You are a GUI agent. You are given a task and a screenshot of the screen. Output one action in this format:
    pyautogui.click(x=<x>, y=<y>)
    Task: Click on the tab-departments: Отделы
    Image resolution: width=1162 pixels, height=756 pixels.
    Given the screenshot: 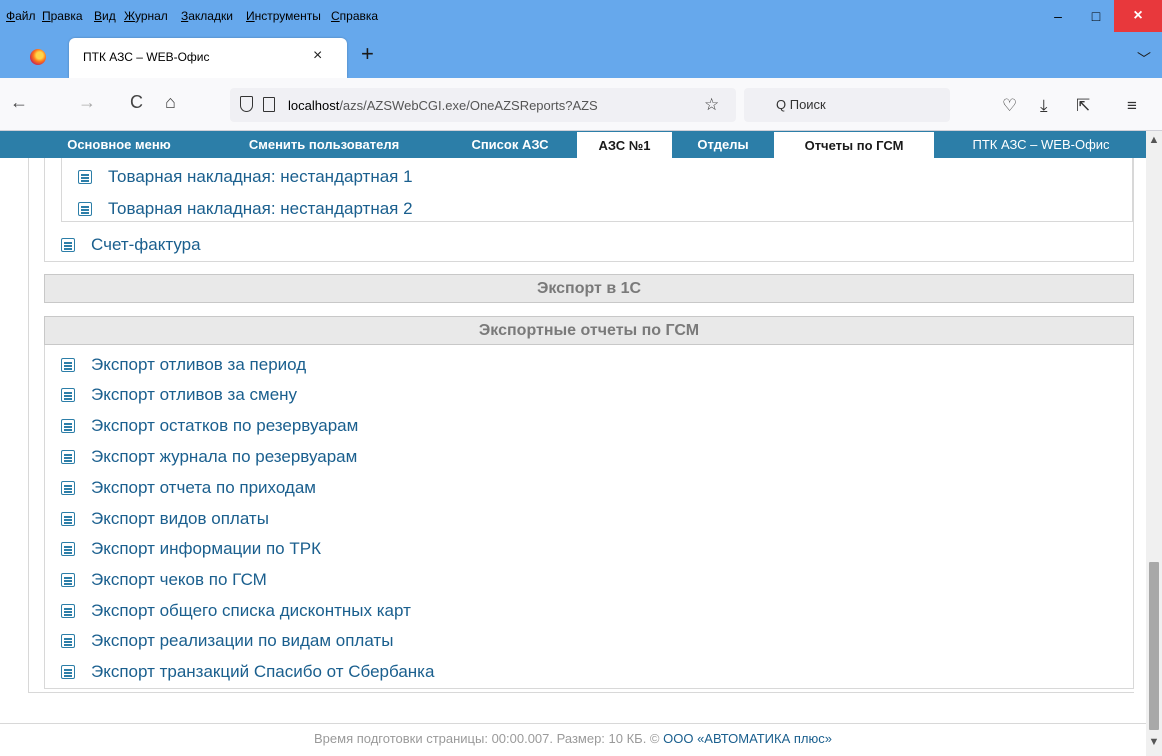 What is the action you would take?
    pyautogui.click(x=723, y=144)
    